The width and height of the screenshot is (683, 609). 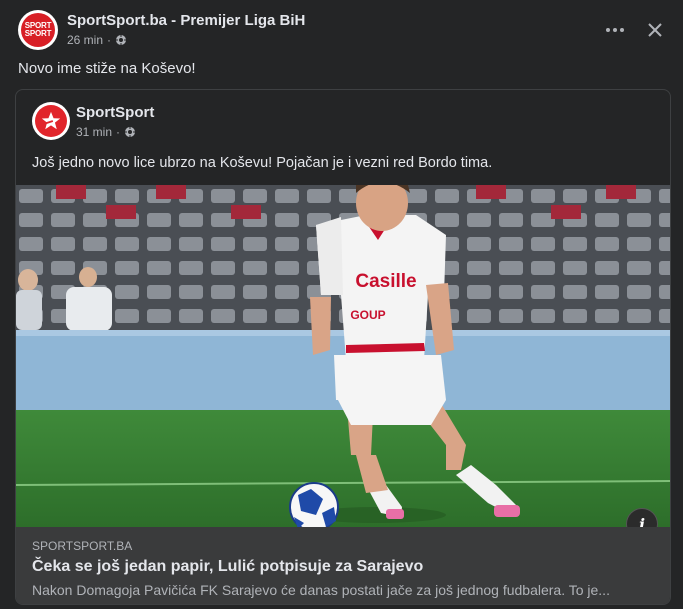 I want to click on shared-page-avatar, so click(x=51, y=121).